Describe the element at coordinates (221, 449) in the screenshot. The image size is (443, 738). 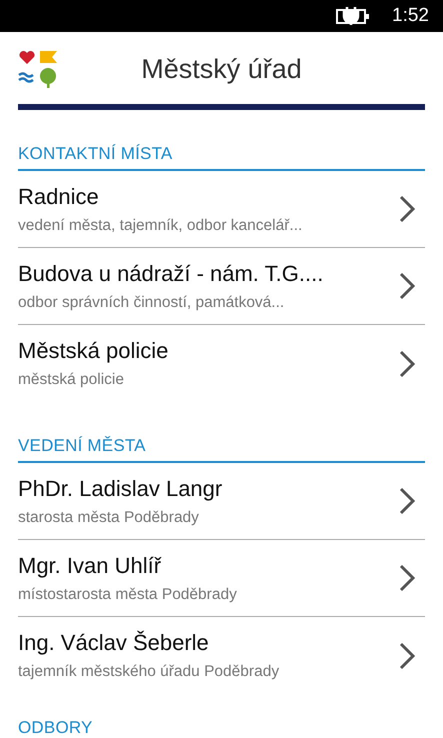
I see `section-heading: VEDENÍ MĚSTA` at that location.